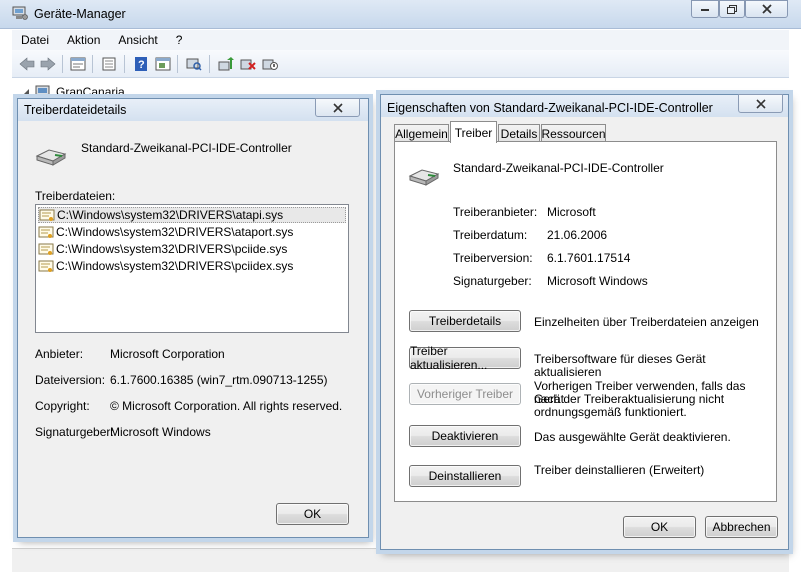  Describe the element at coordinates (193, 109) in the screenshot. I see `dialog-titlebar: Treiberdateidetails` at that location.